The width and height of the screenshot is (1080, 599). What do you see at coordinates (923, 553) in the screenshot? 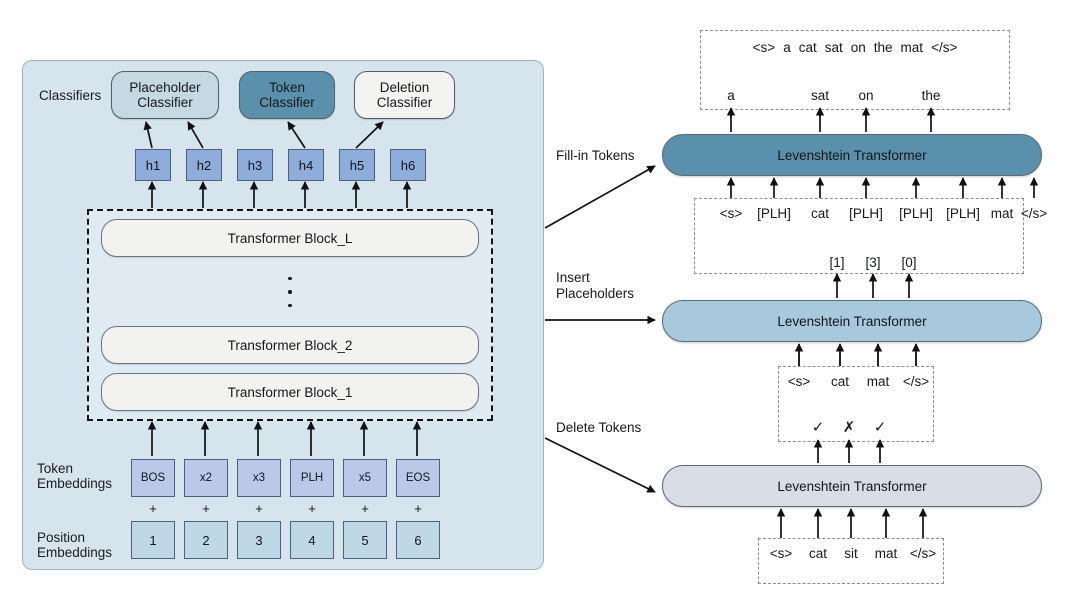
I see `source-token-4: </s>` at bounding box center [923, 553].